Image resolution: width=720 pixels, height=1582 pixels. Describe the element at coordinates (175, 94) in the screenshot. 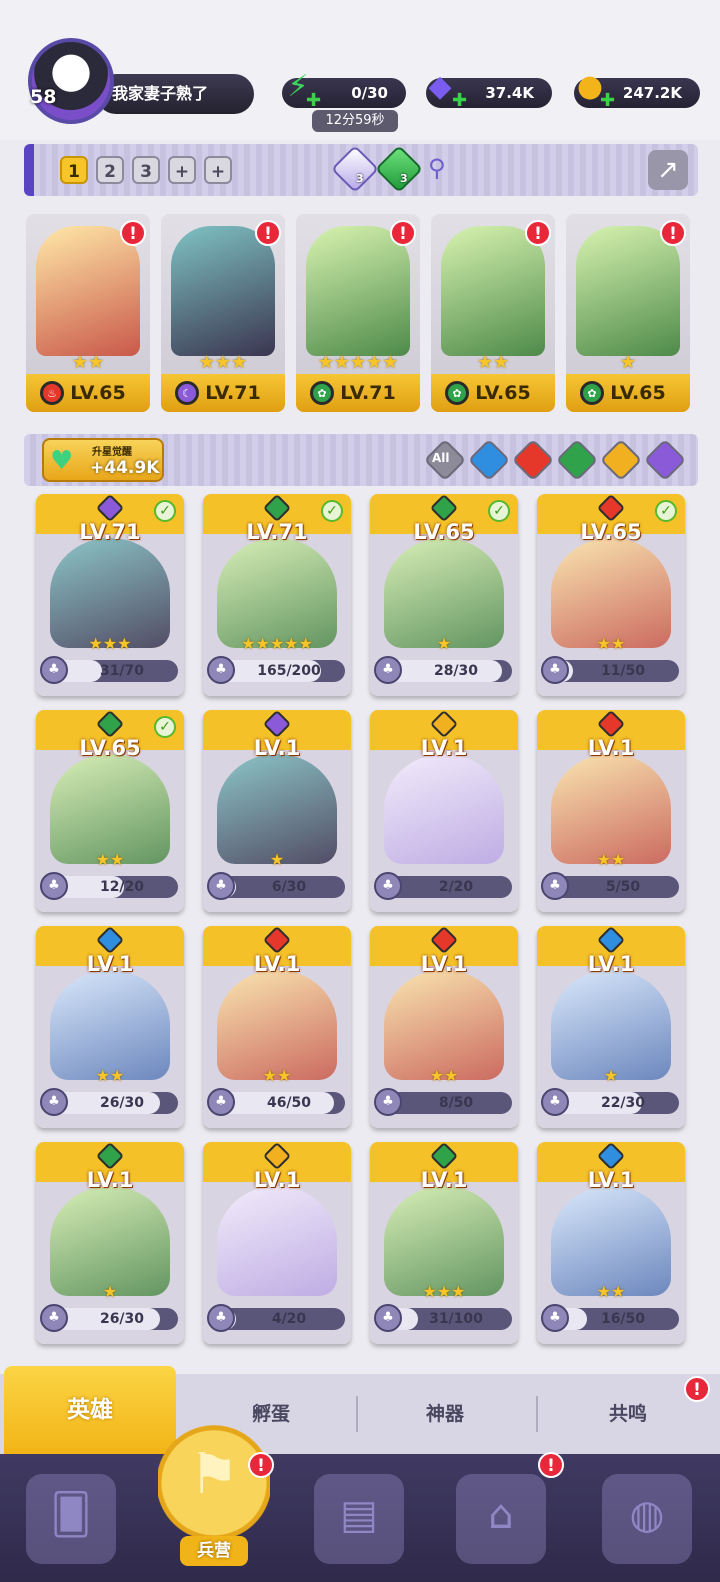

I see `player-name: 我家妻子熟了` at that location.